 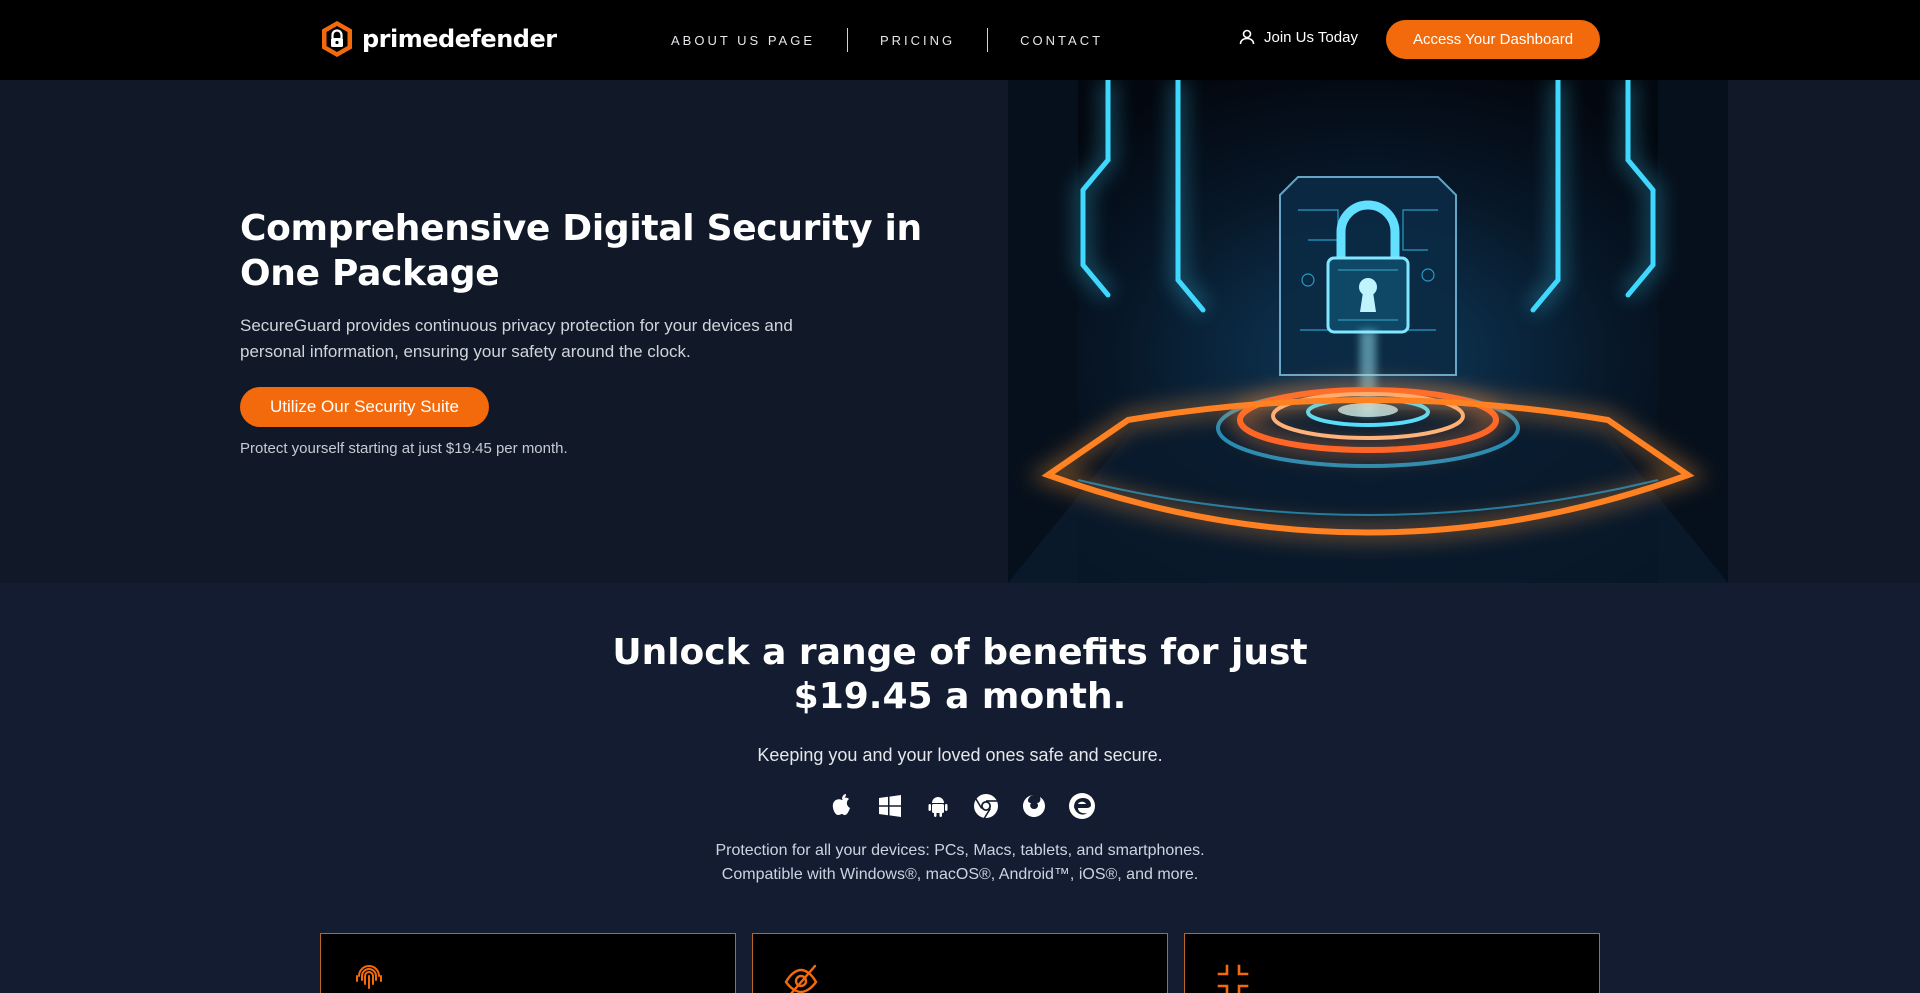 What do you see at coordinates (369, 977) in the screenshot?
I see `fingerprint-icon` at bounding box center [369, 977].